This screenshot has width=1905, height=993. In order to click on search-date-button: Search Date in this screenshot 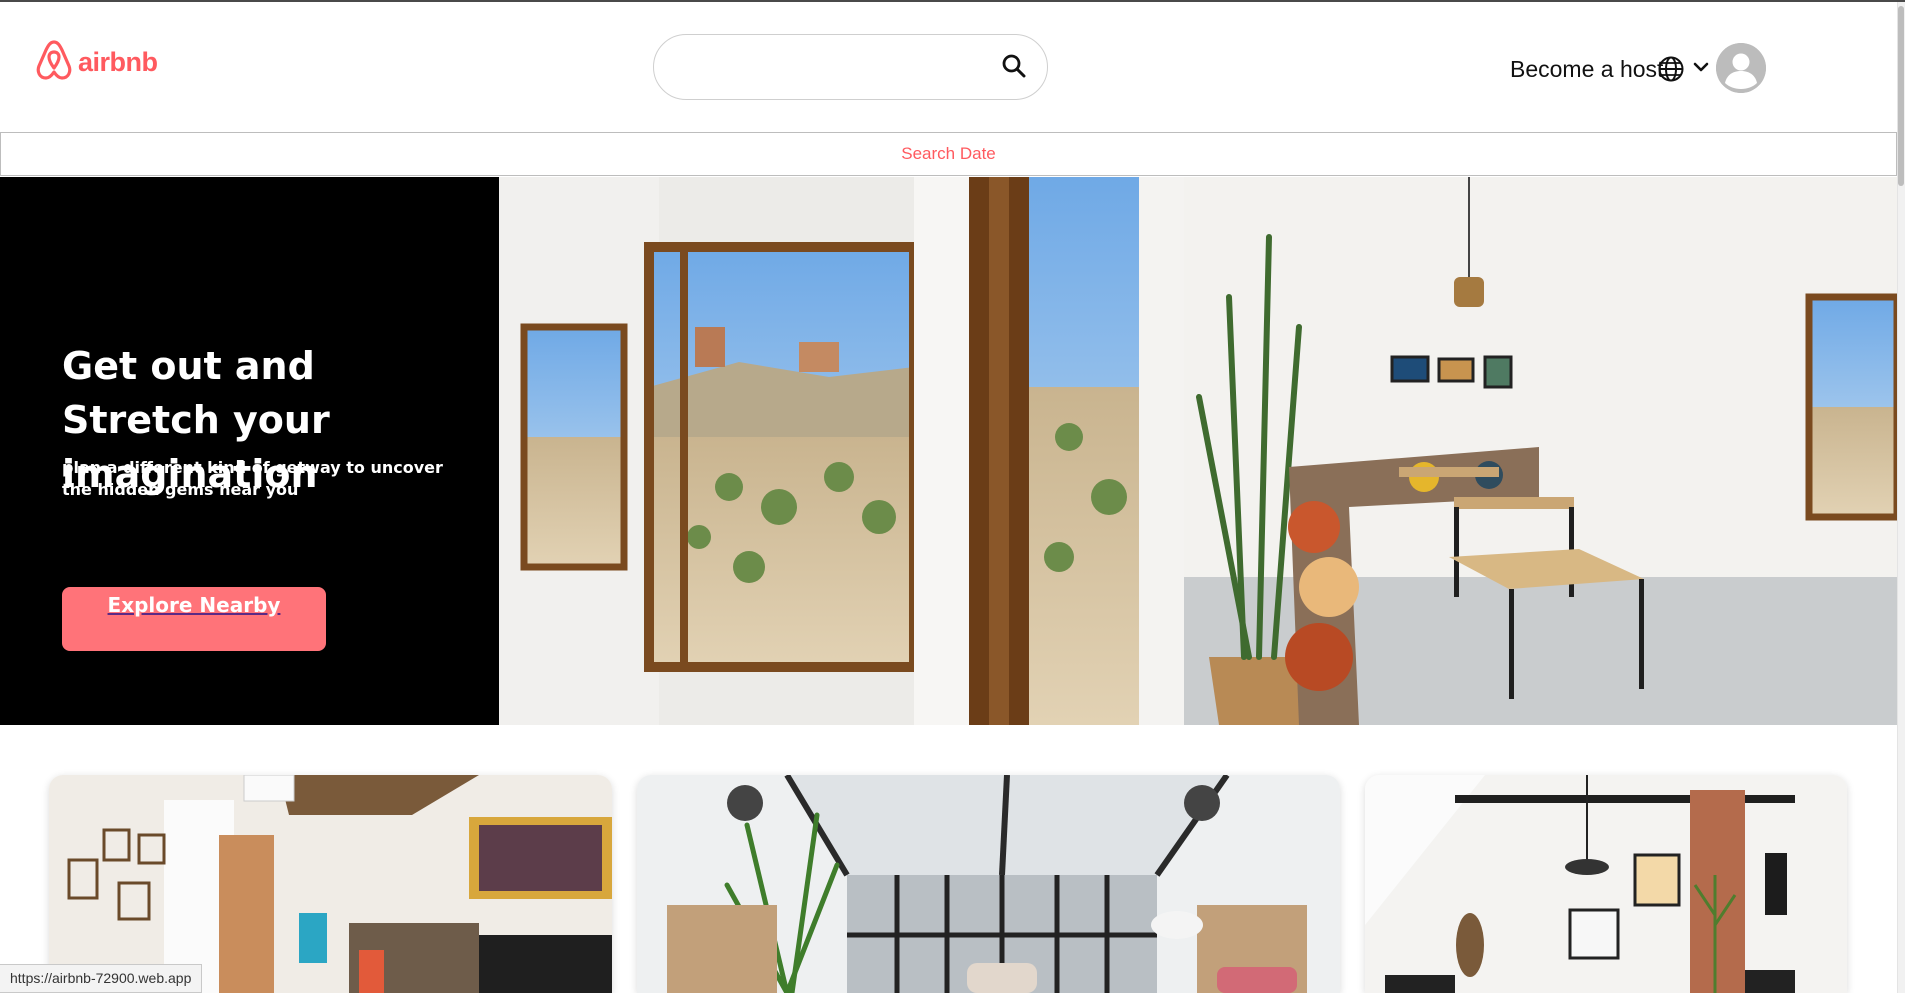, I will do `click(948, 154)`.